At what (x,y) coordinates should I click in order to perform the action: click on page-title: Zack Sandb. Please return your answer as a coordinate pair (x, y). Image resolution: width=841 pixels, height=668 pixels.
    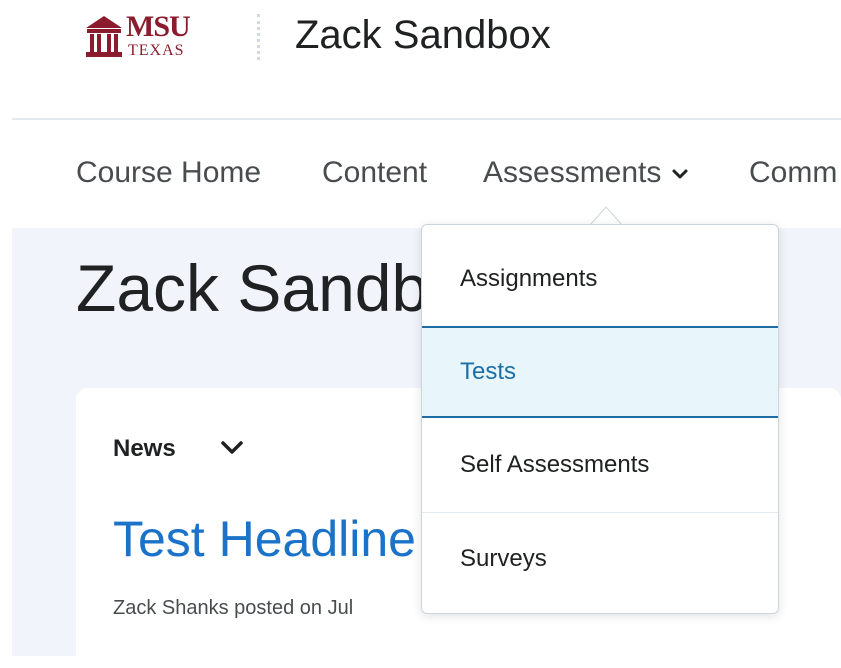
    Looking at the image, I should click on (252, 288).